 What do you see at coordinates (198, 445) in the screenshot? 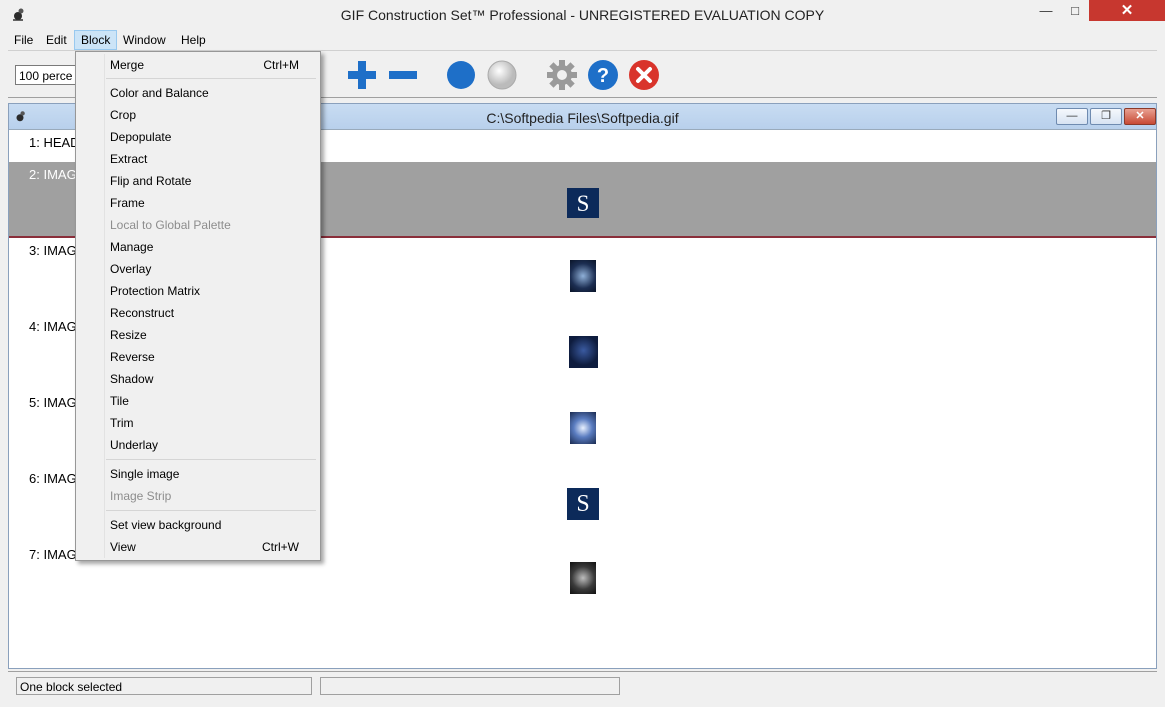
I see `menu-item-underlay: Underlay` at bounding box center [198, 445].